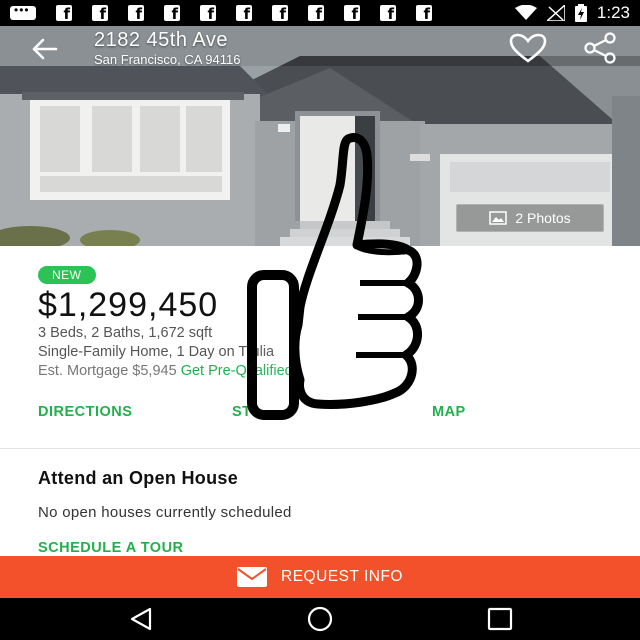 Image resolution: width=640 pixels, height=640 pixels. Describe the element at coordinates (525, 12) in the screenshot. I see `wifi-icon` at that location.